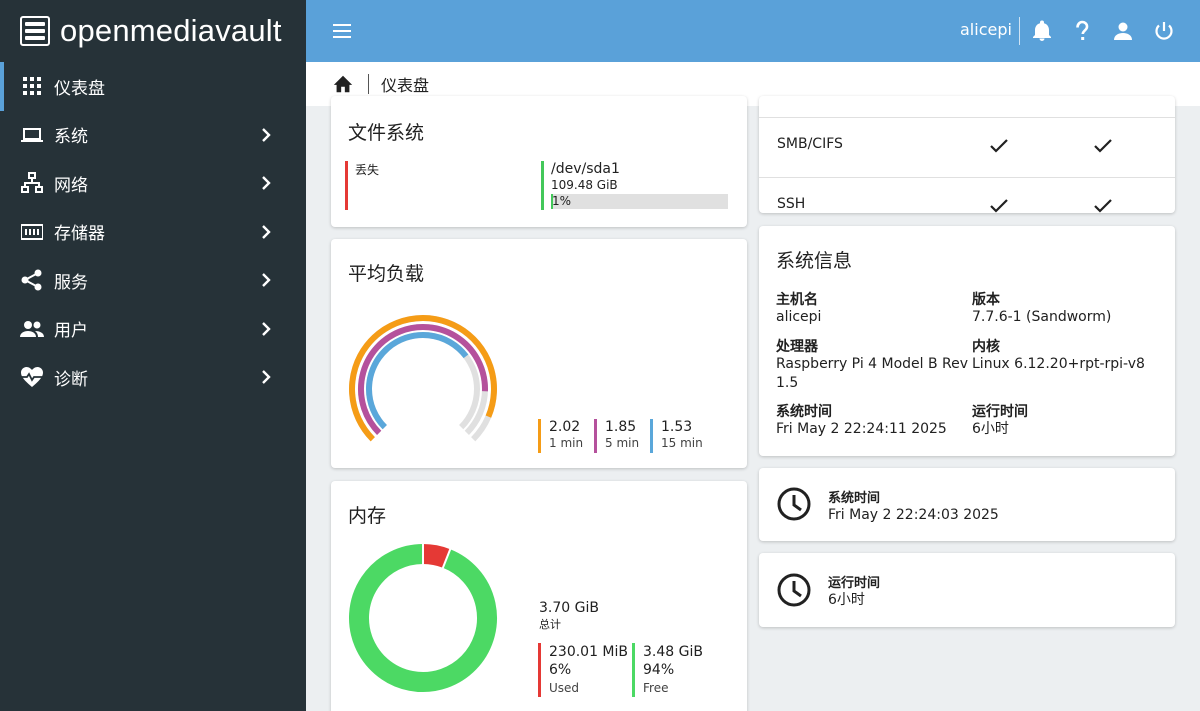  What do you see at coordinates (566, 443) in the screenshot?
I see `load-label: 1 min` at bounding box center [566, 443].